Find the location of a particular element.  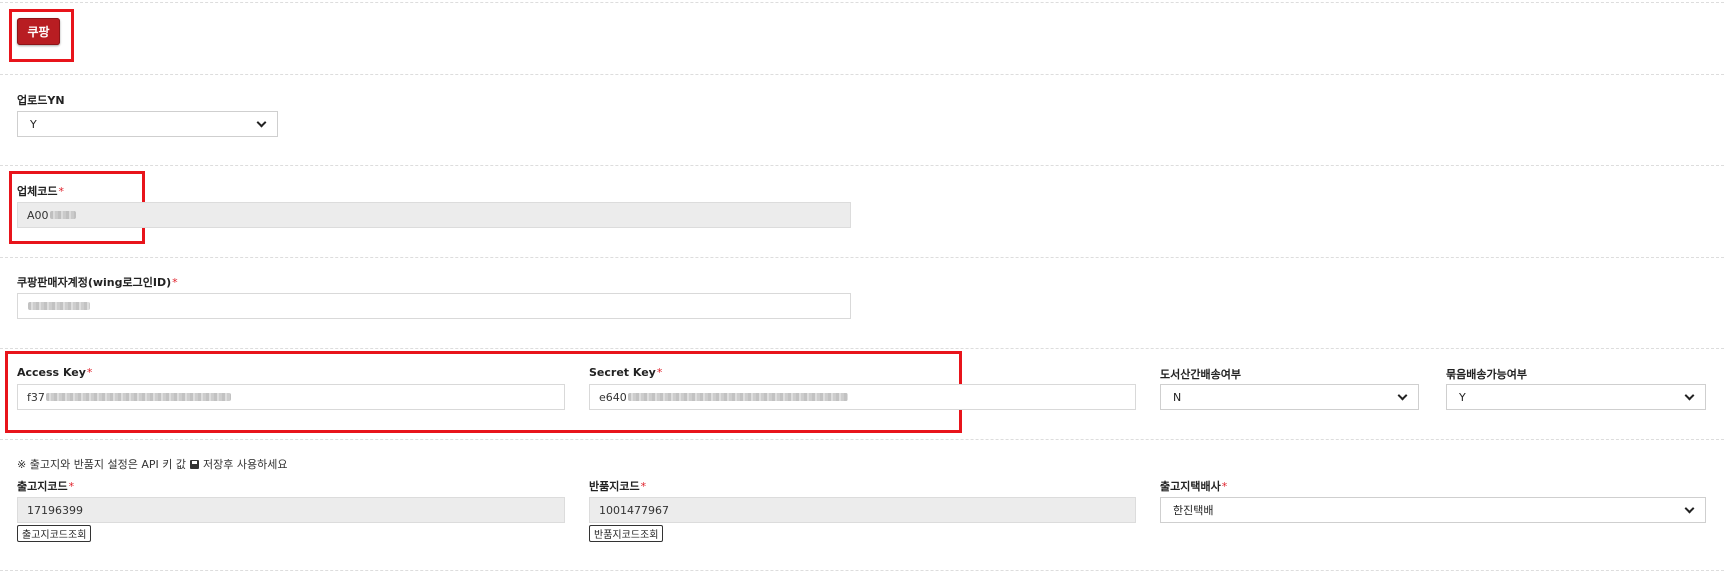

seller-account-field is located at coordinates (434, 306).